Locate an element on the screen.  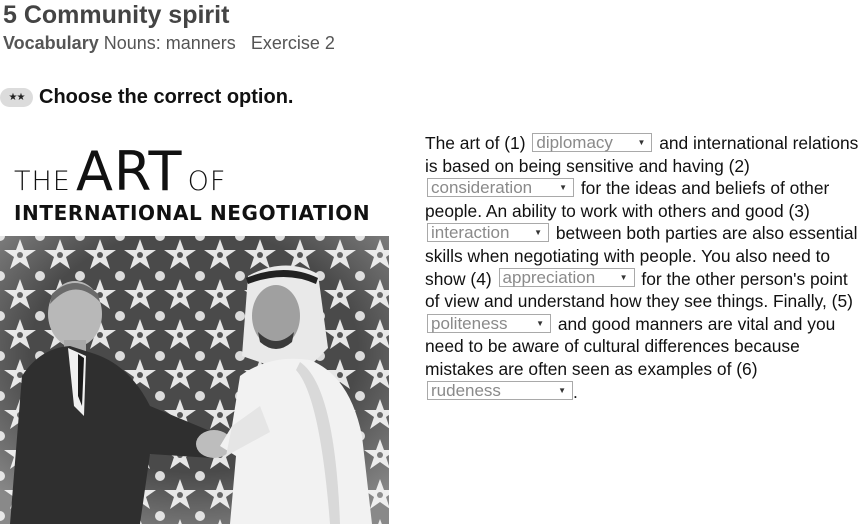
difficulty-stars-badge: ★★ is located at coordinates (16, 97).